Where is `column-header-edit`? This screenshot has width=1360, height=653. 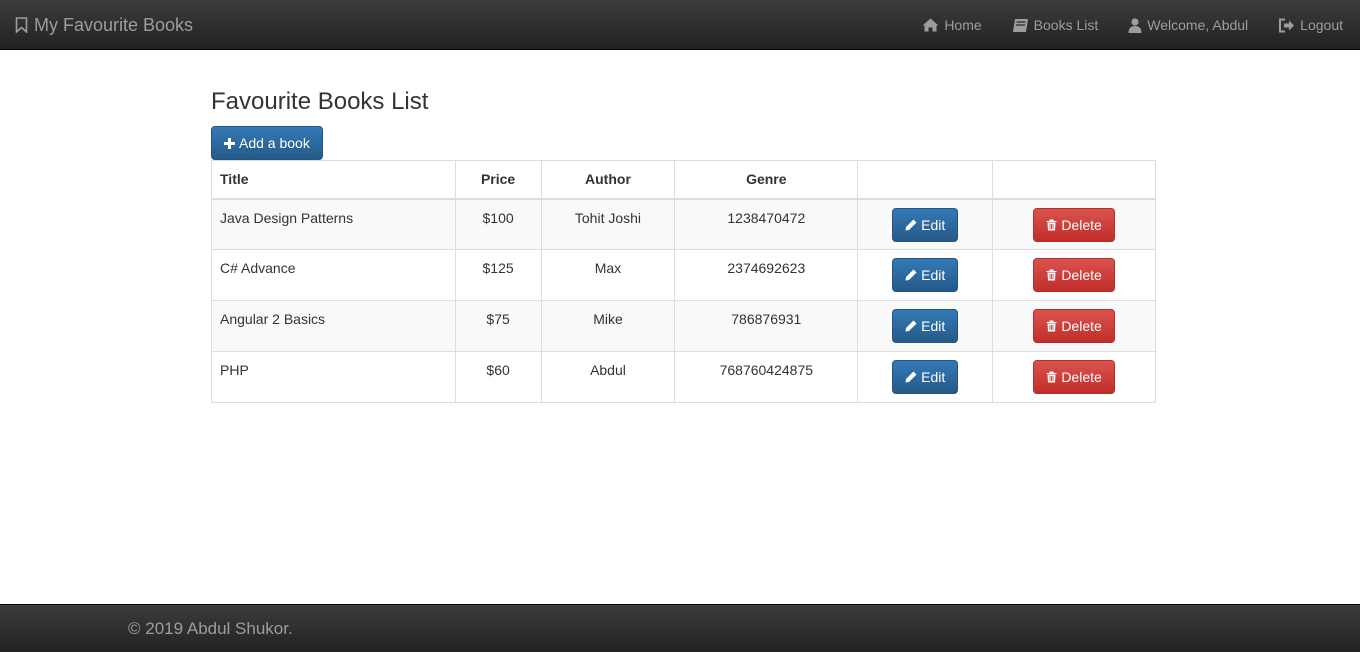 column-header-edit is located at coordinates (925, 180).